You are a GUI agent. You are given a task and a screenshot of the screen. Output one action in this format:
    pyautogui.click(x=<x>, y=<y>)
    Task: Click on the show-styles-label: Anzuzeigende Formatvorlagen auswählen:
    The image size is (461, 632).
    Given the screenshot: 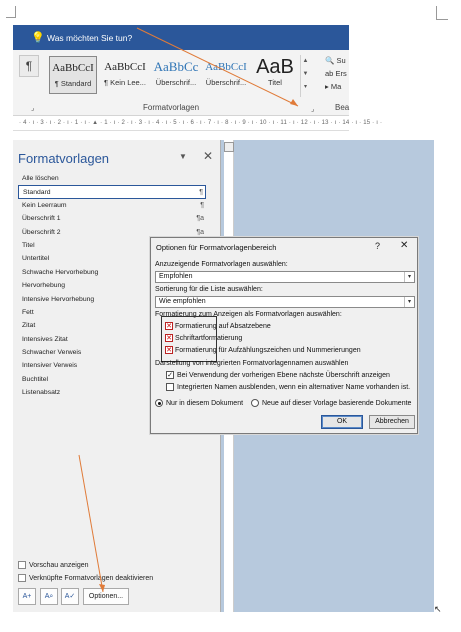 What is the action you would take?
    pyautogui.click(x=221, y=264)
    